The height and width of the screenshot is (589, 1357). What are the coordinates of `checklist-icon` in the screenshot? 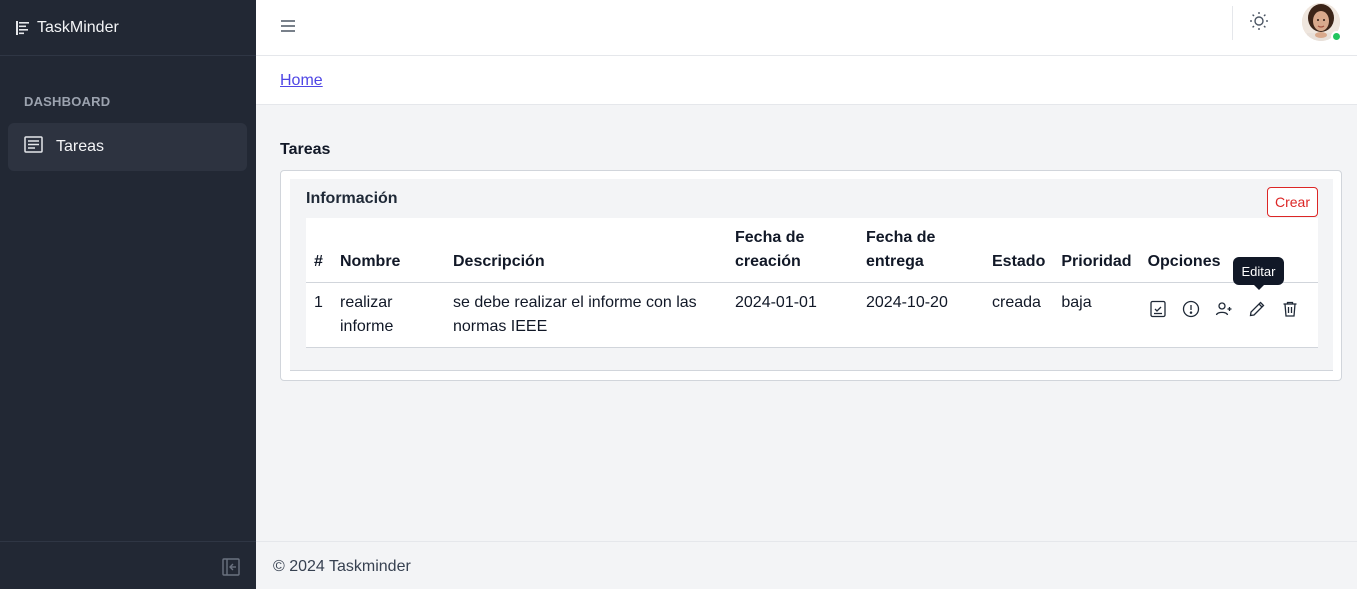 It's located at (1158, 309).